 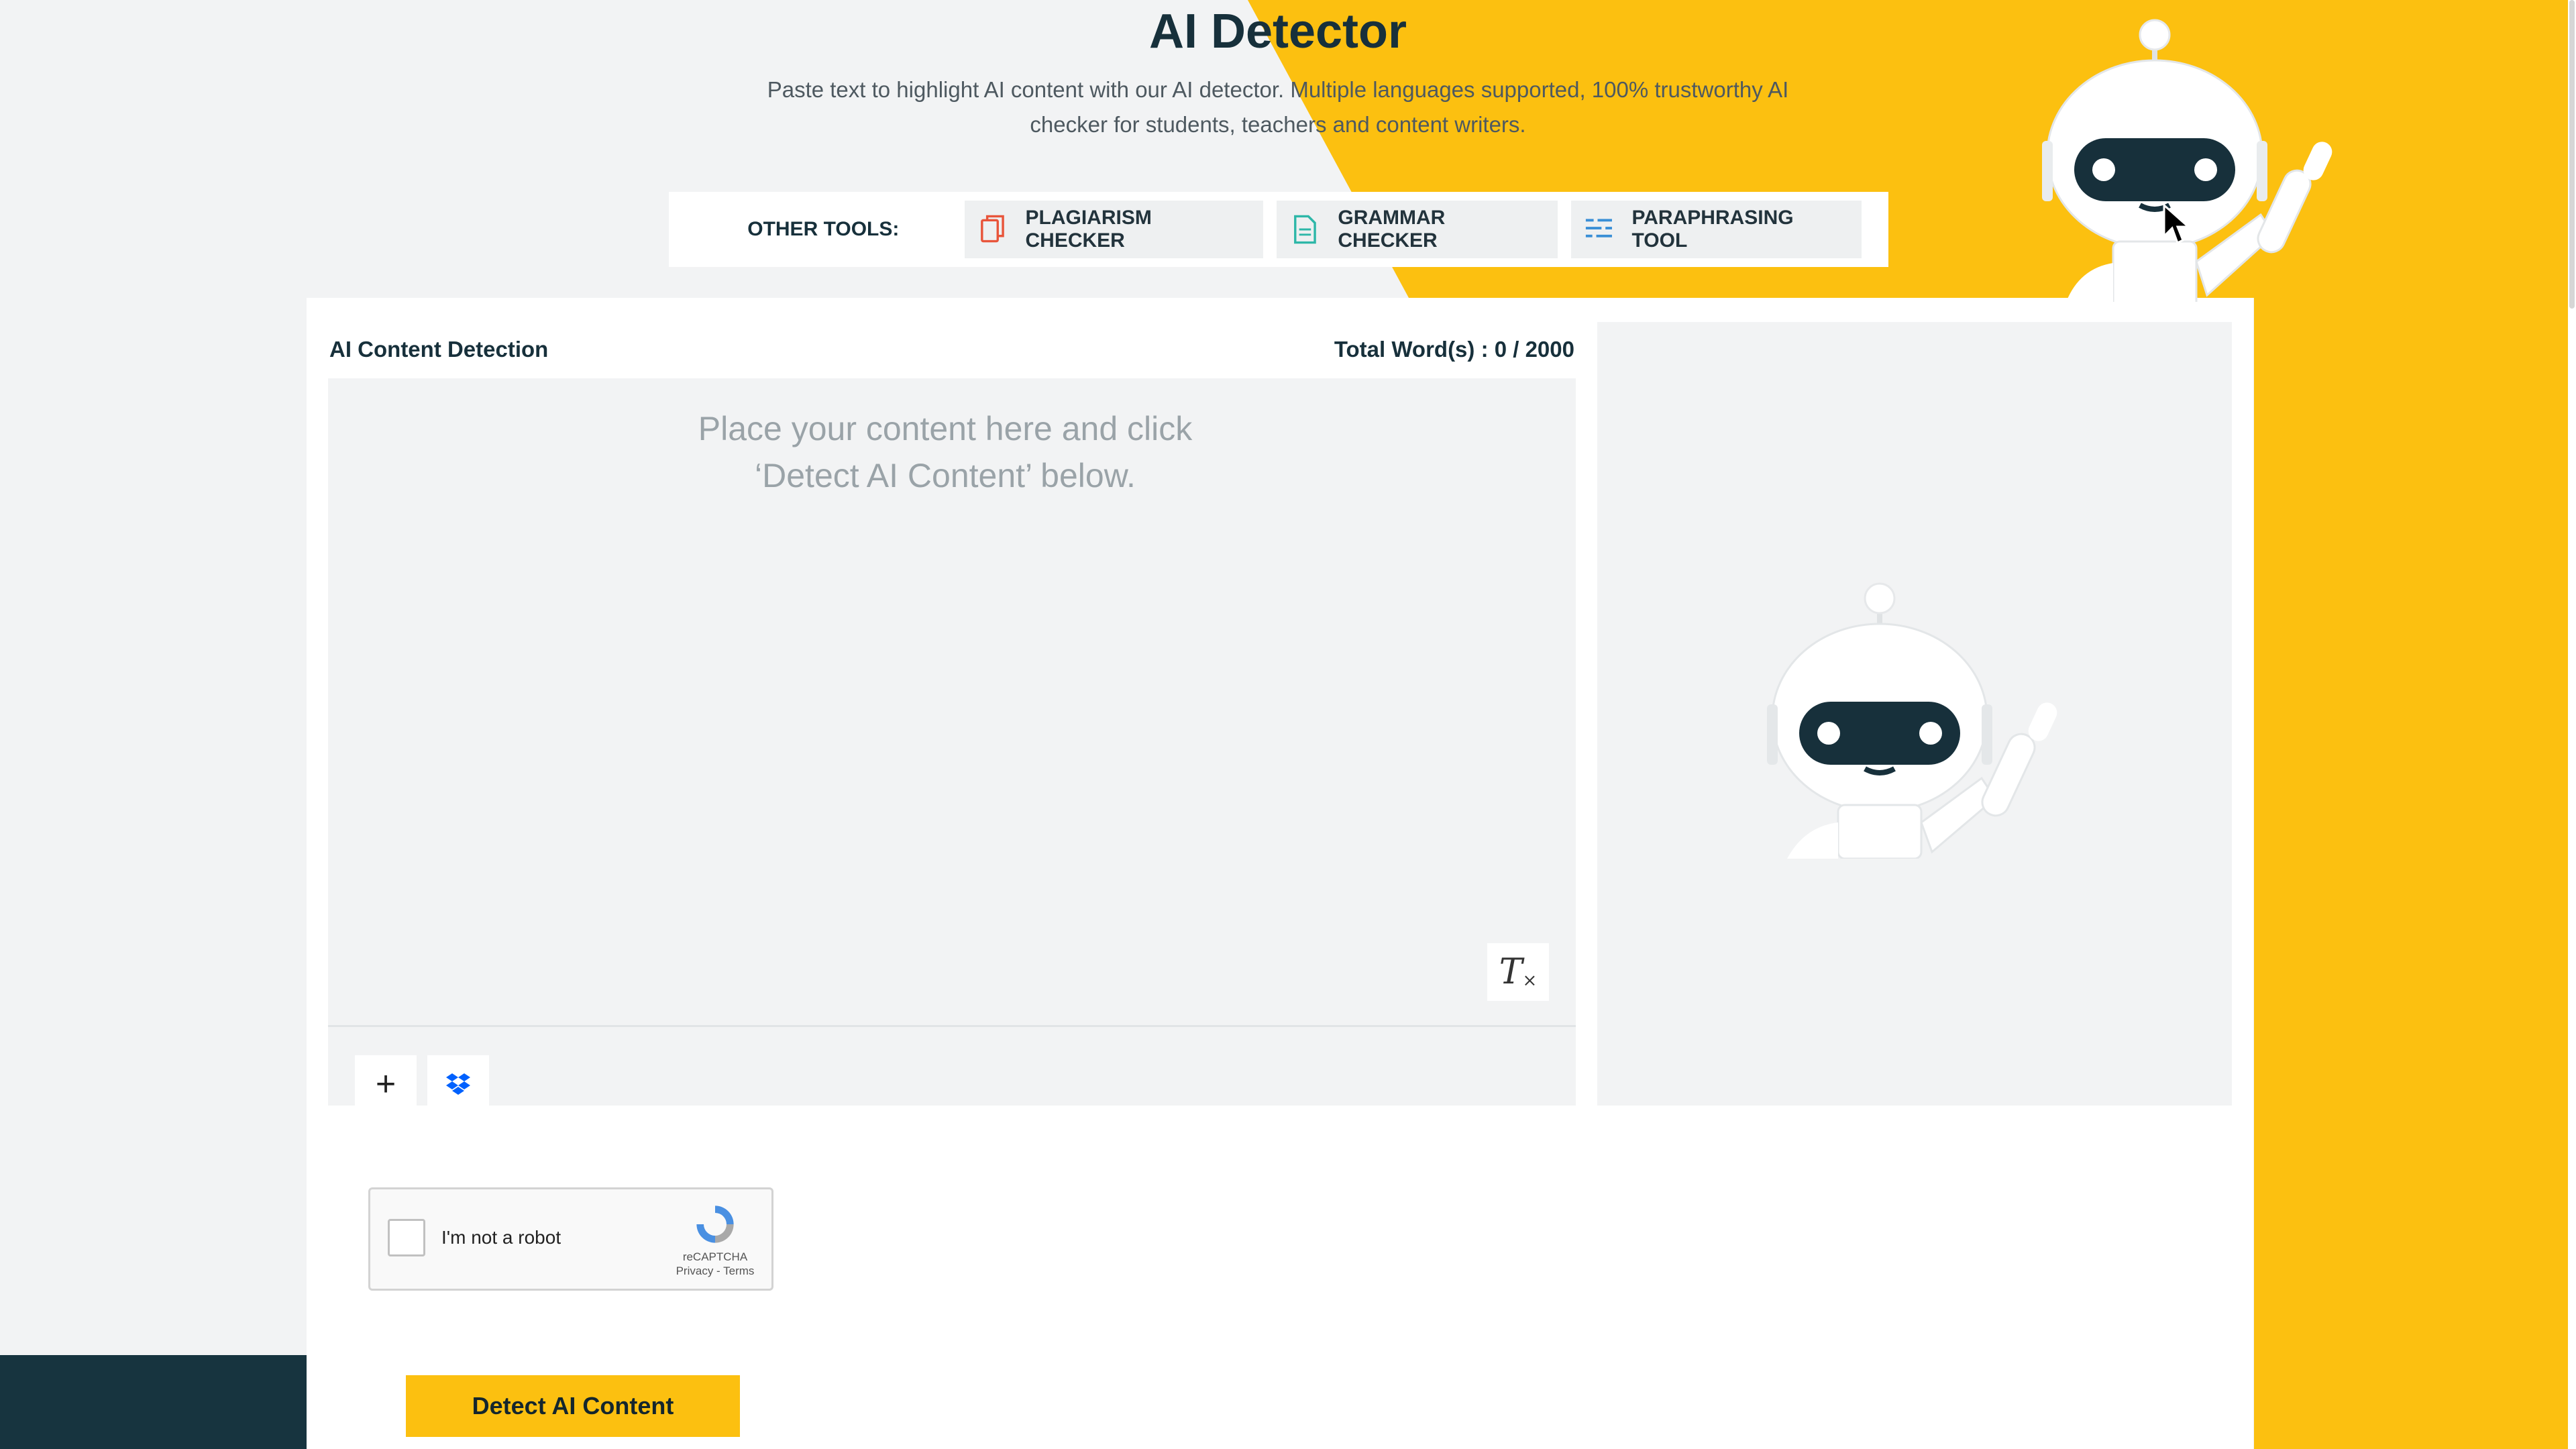 I want to click on dropbox-button, so click(x=458, y=1084).